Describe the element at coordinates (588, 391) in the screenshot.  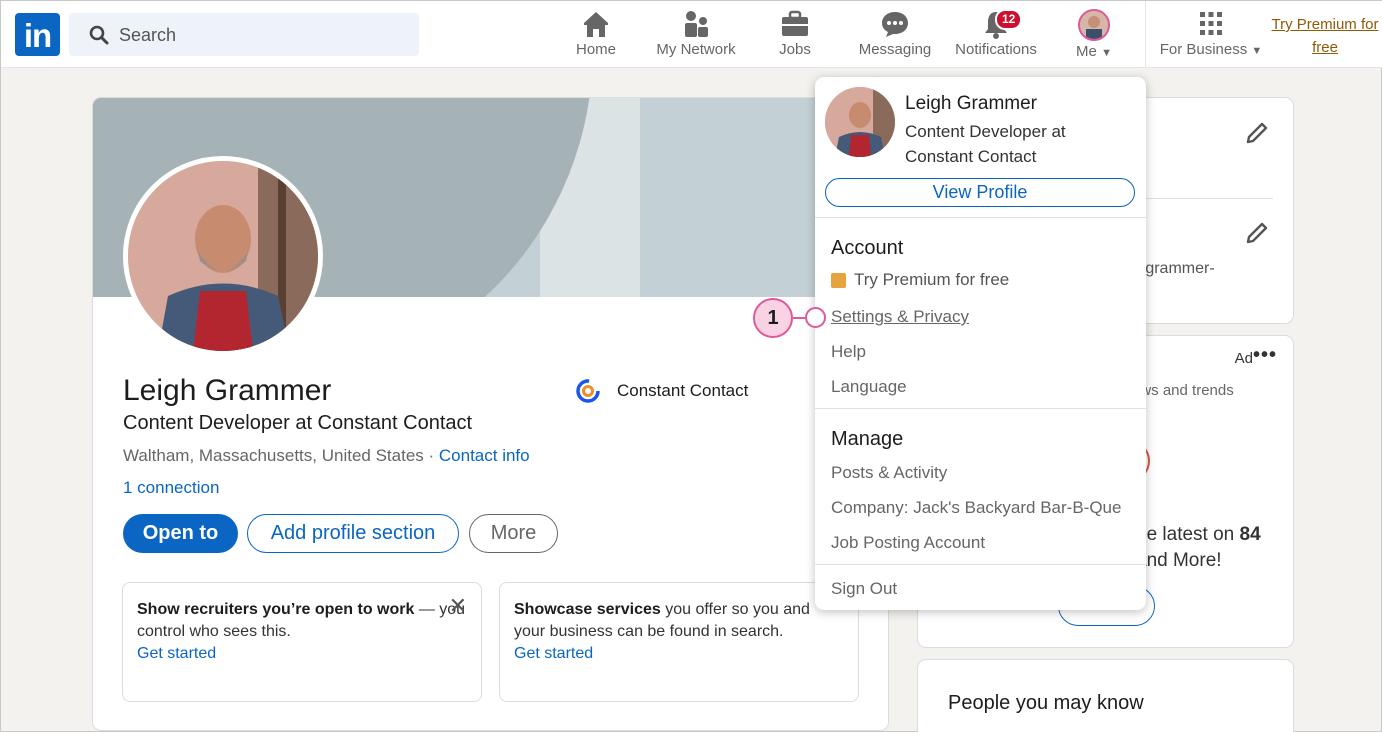
I see `constant-contact-logo-icon` at that location.